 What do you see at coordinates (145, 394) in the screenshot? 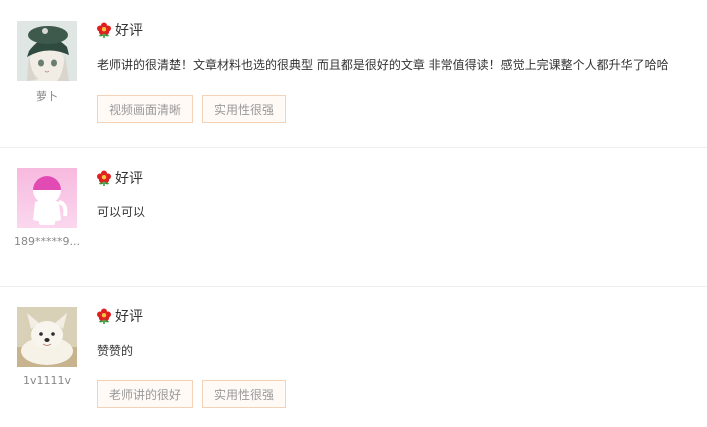
I see `tag: 老师讲的很好` at bounding box center [145, 394].